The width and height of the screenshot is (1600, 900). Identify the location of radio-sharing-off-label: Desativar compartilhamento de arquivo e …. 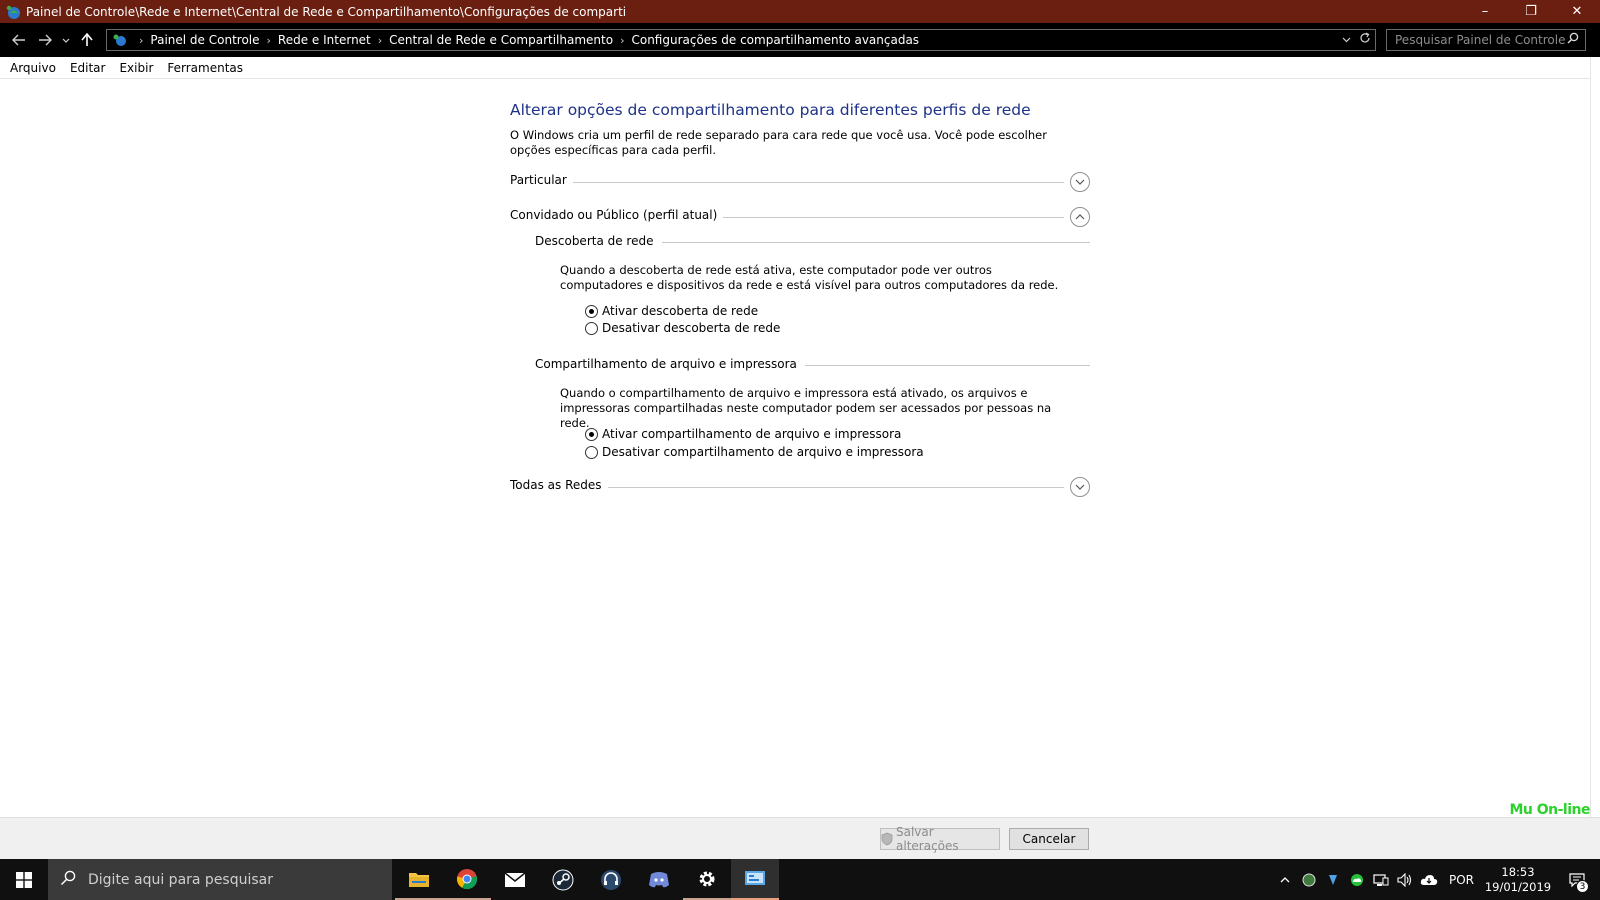
(763, 452).